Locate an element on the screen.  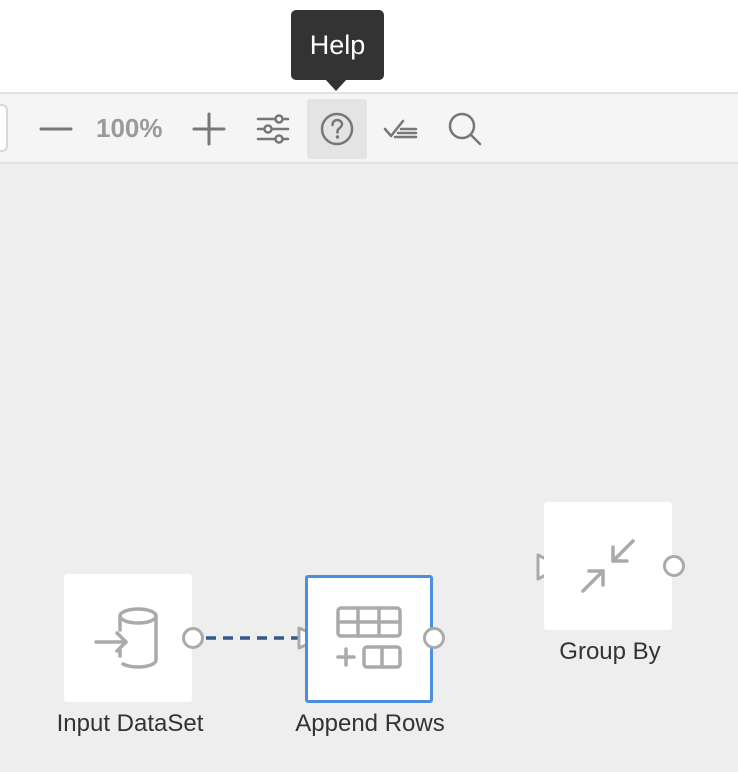
group-by-icon is located at coordinates (608, 566).